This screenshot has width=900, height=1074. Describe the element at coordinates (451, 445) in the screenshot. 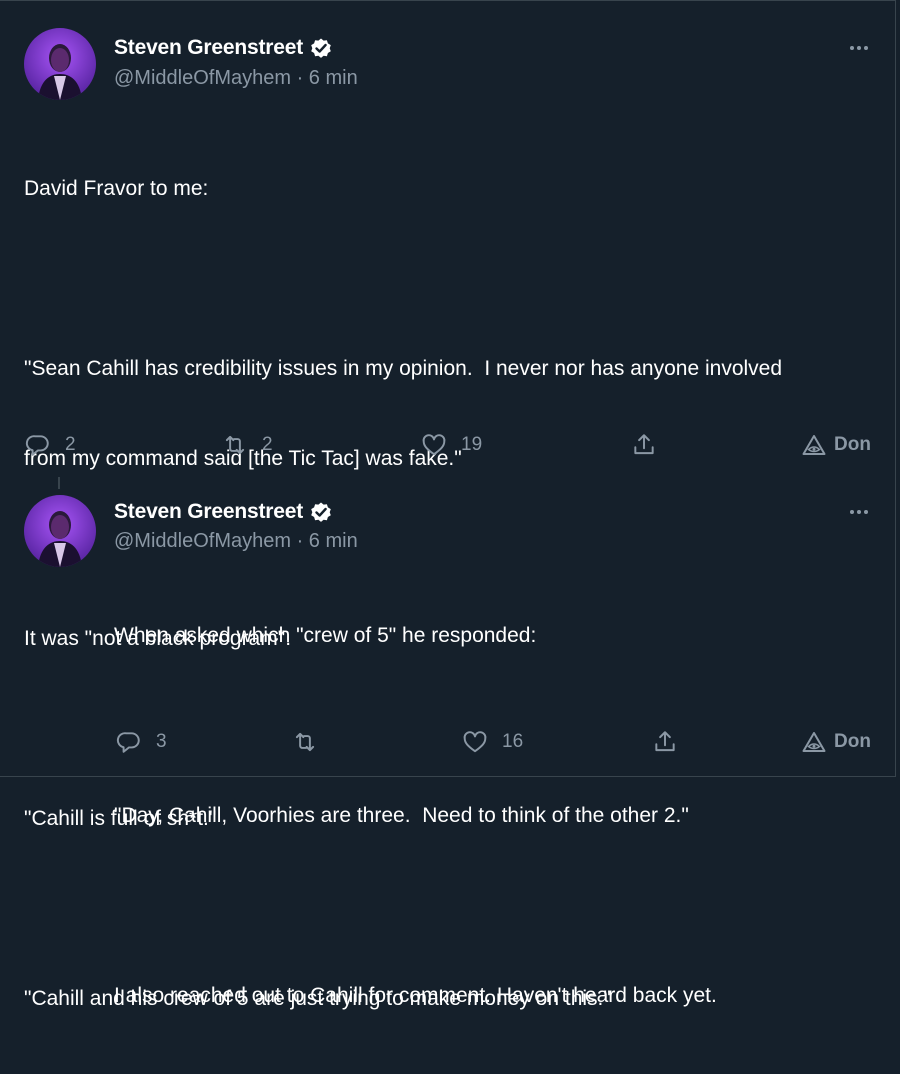

I see `like-button: 19` at that location.